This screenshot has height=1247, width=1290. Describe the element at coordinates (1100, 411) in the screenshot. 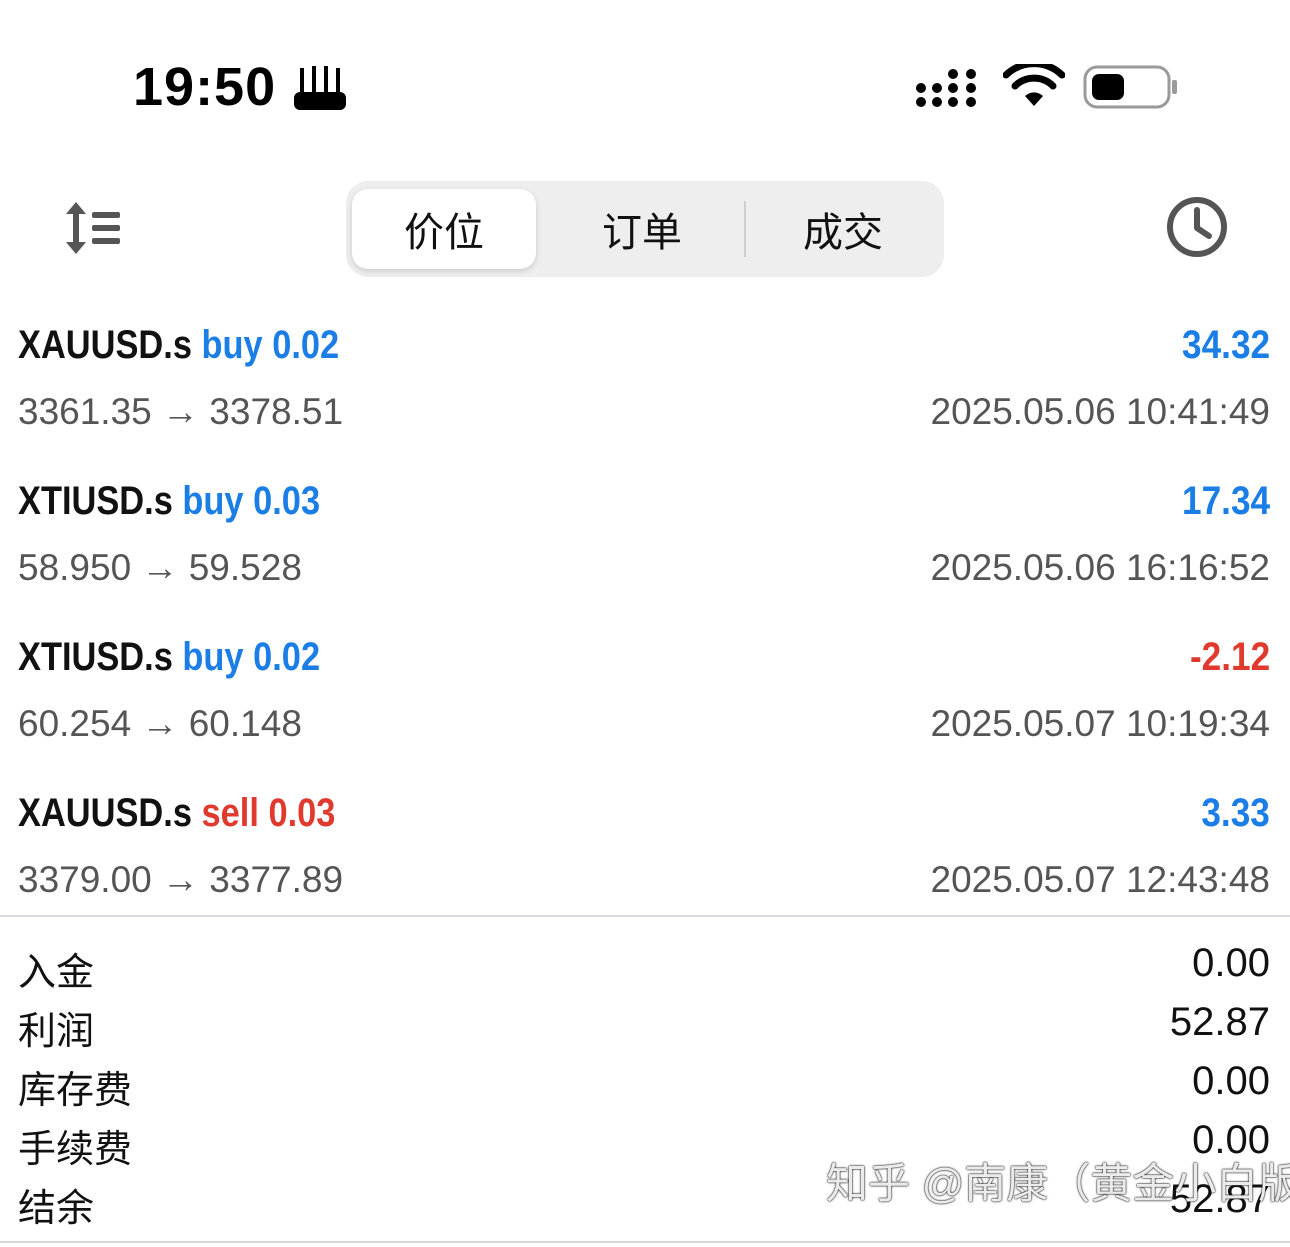

I see `deal-time: 2025.05.06 10:41:49` at that location.